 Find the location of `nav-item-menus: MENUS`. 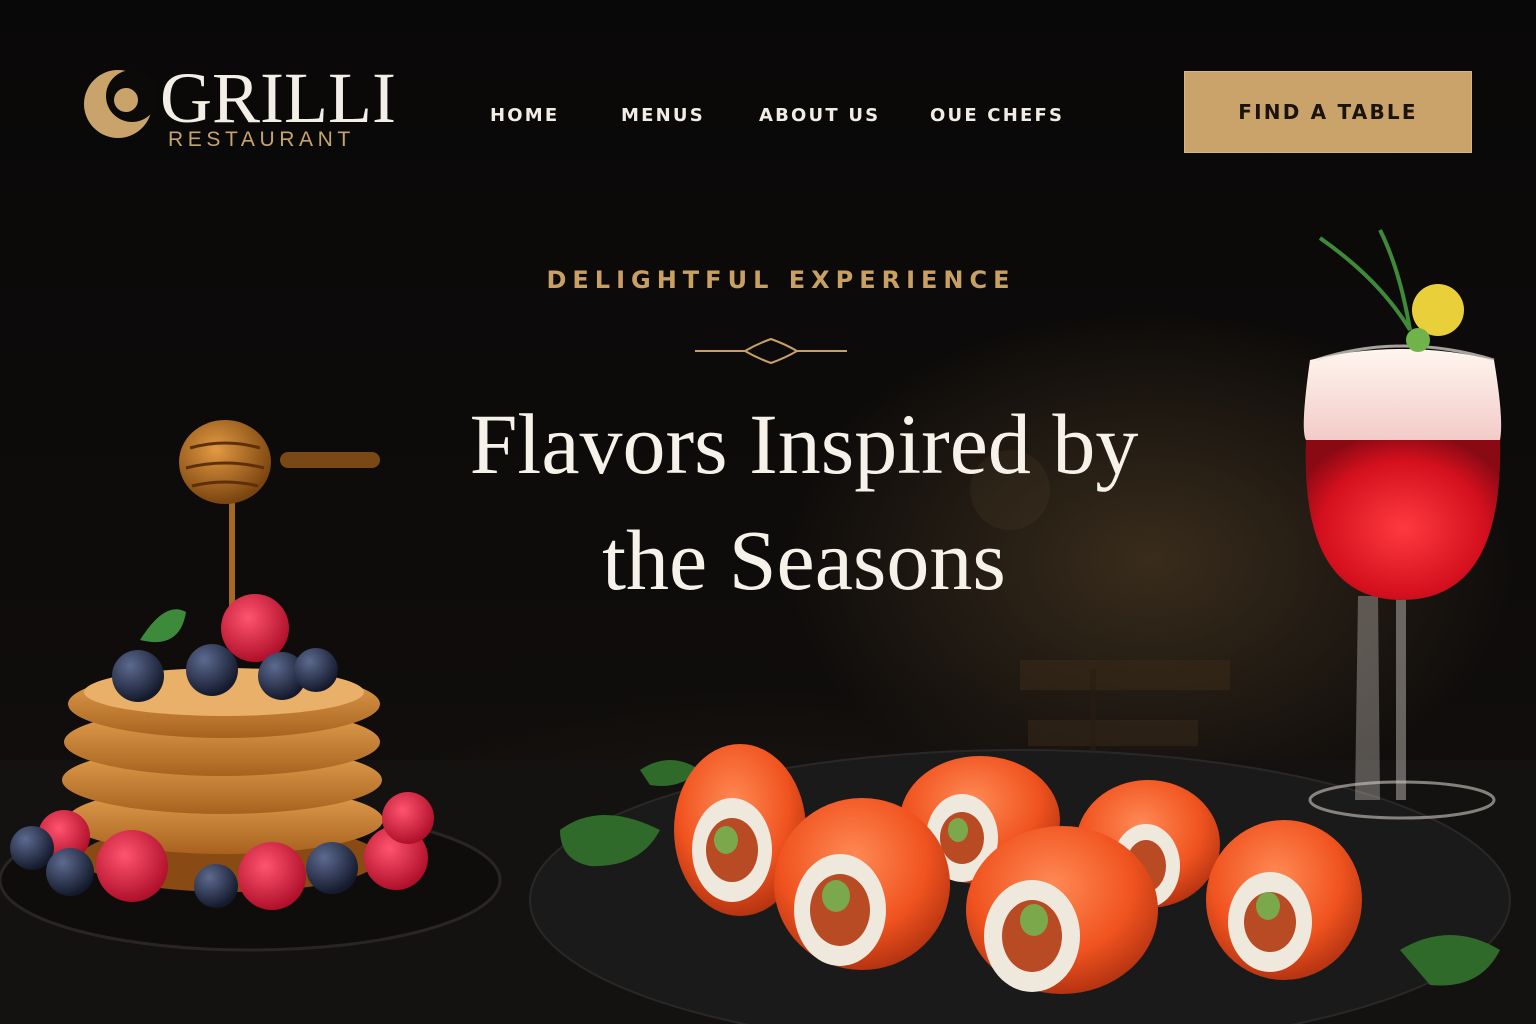

nav-item-menus: MENUS is located at coordinates (690, 116).